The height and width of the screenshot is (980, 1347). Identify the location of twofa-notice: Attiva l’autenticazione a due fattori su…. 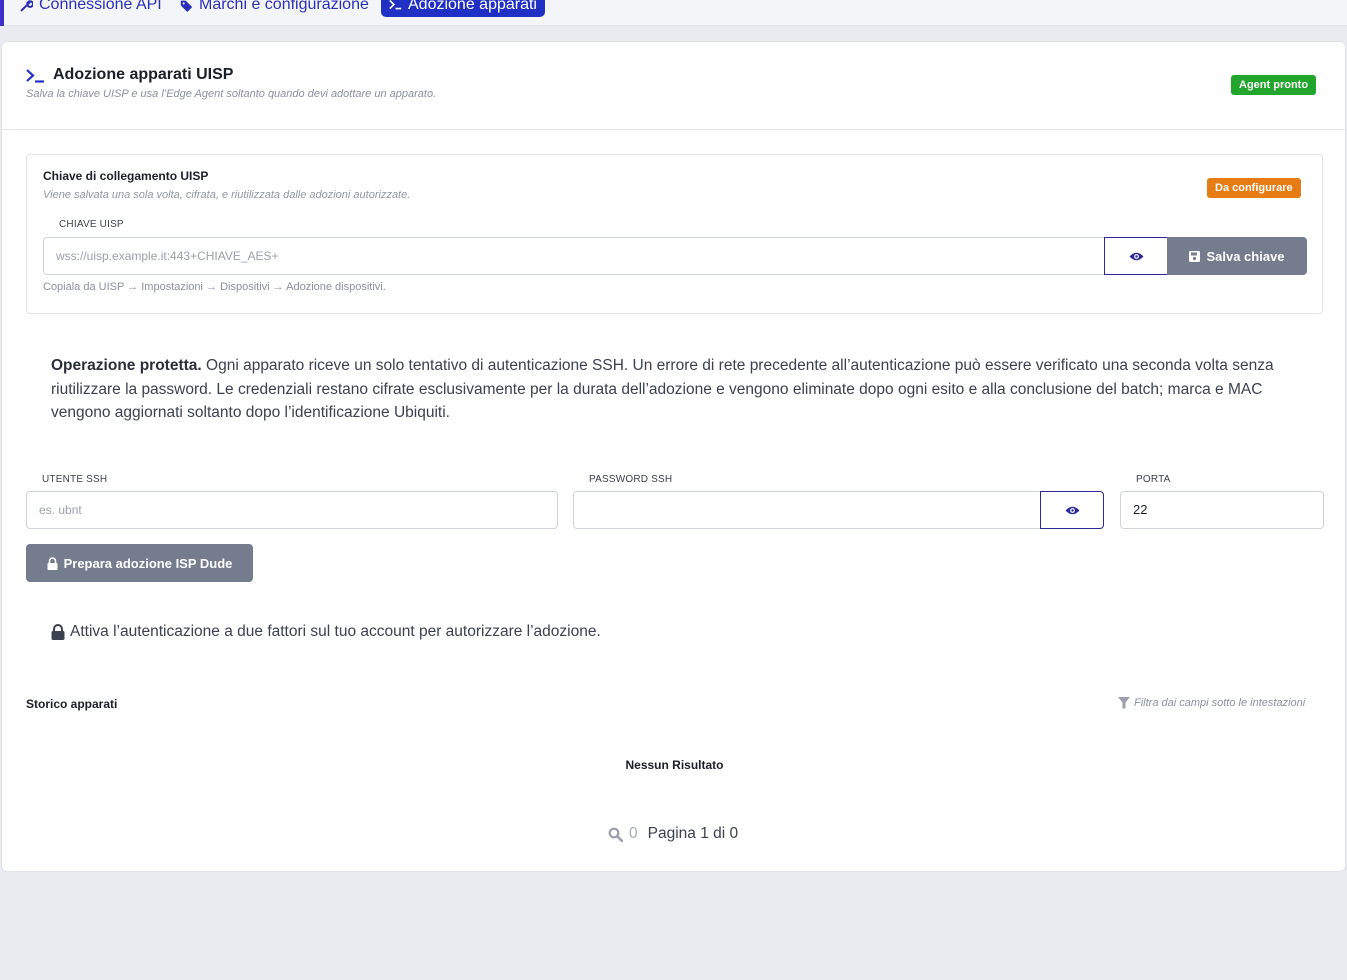
(326, 632).